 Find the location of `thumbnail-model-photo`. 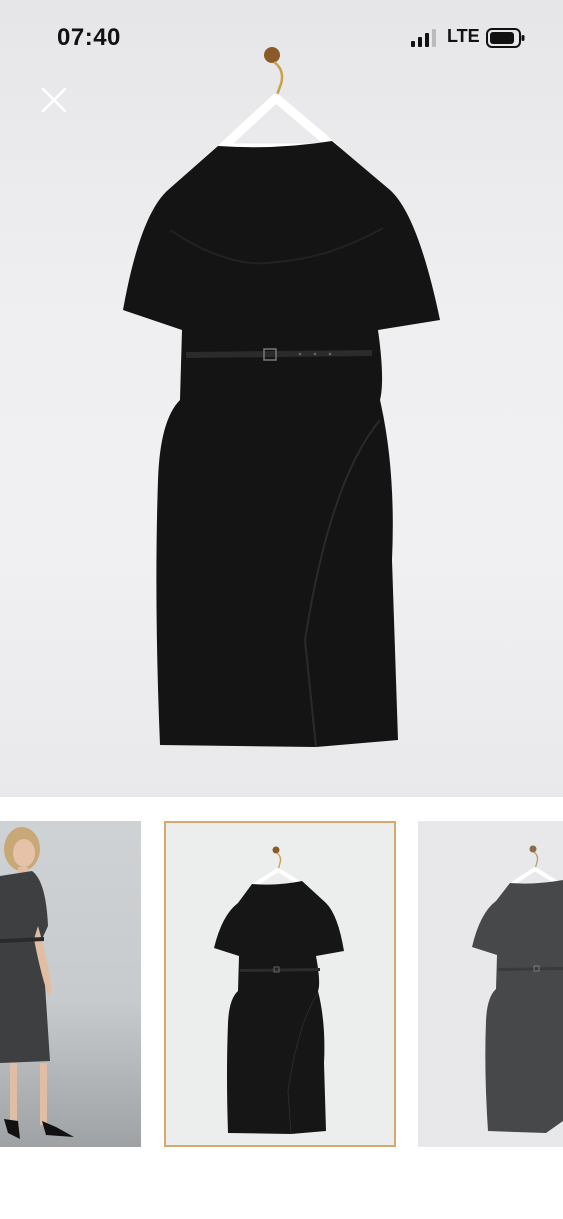

thumbnail-model-photo is located at coordinates (70, 984).